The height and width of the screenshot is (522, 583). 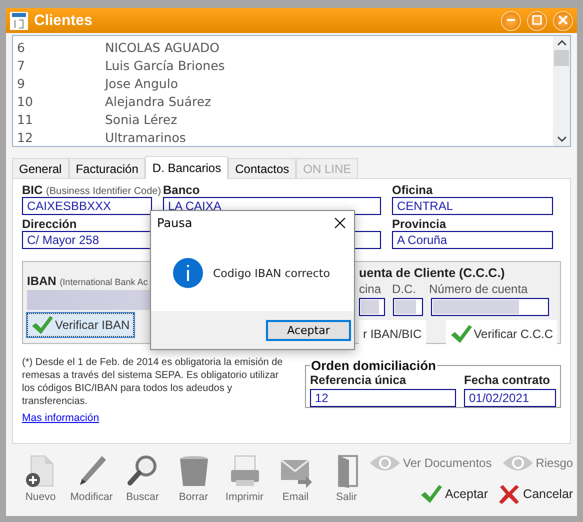 I want to click on scrollbar, so click(x=561, y=91).